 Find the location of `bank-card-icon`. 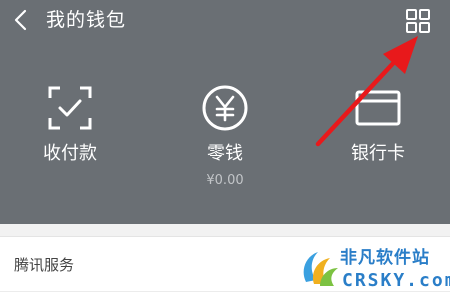

bank-card-icon is located at coordinates (378, 108).